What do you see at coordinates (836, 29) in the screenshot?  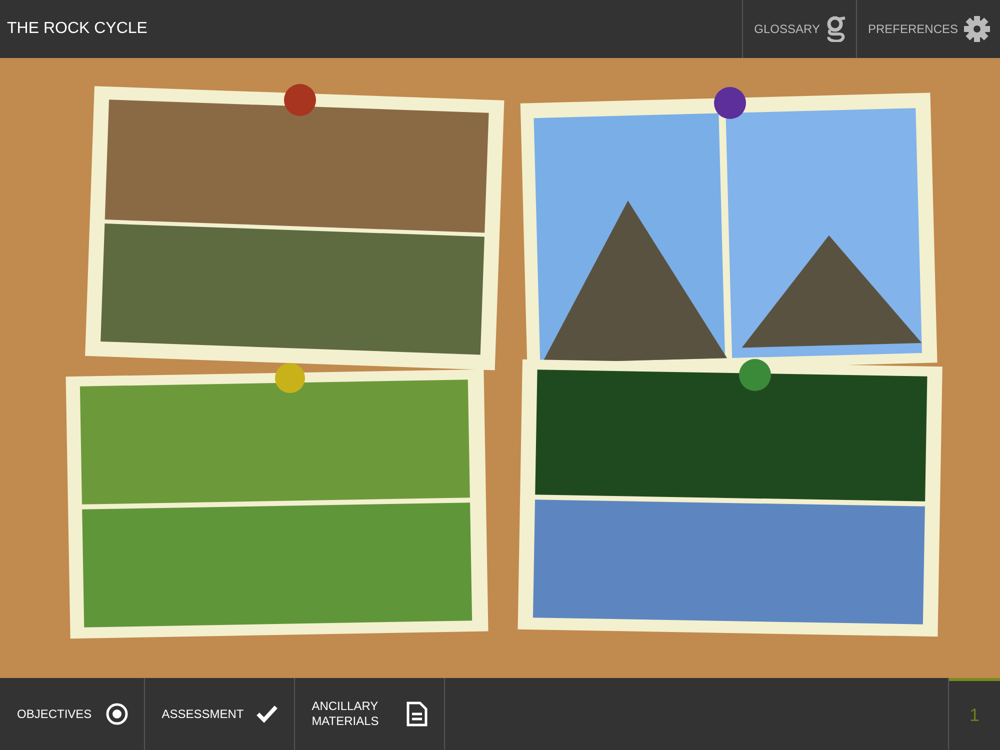 I see `g-letter-icon` at bounding box center [836, 29].